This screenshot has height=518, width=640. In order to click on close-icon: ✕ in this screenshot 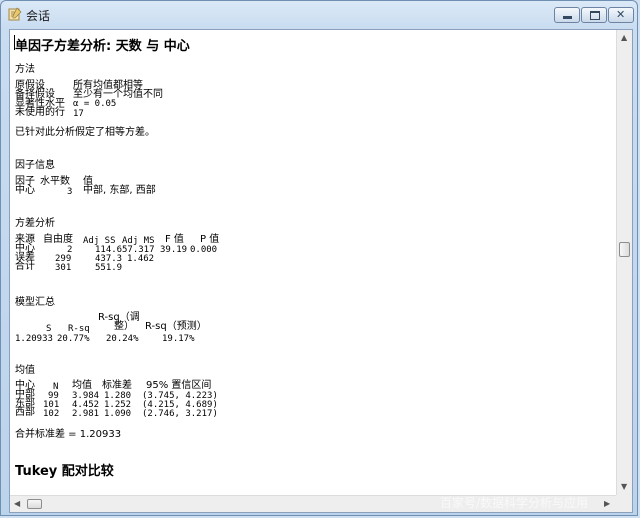, I will do `click(621, 14)`.